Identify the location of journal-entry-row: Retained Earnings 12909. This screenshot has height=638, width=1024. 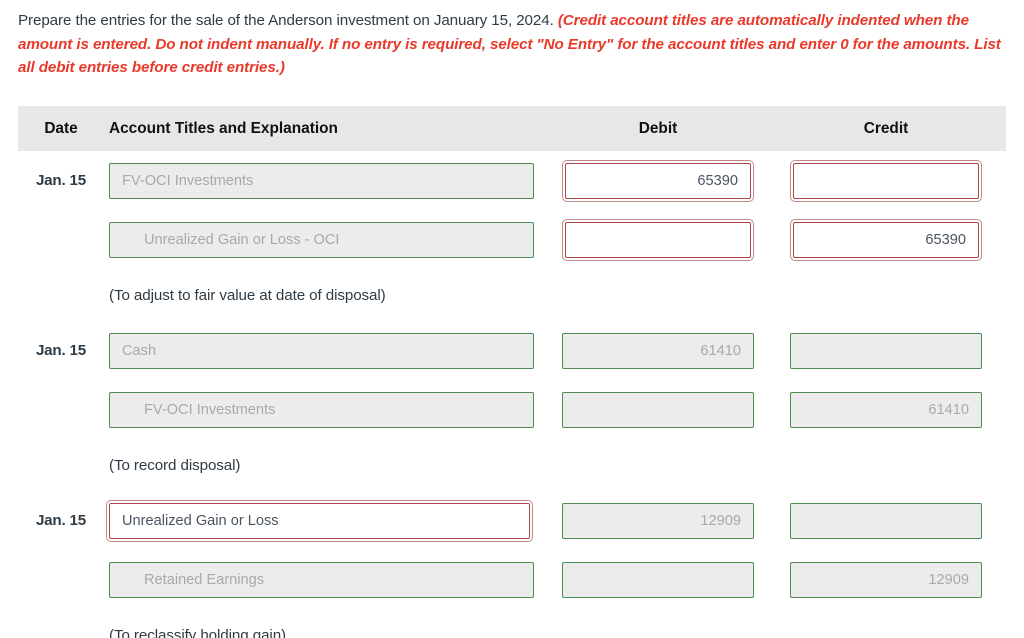
(512, 579).